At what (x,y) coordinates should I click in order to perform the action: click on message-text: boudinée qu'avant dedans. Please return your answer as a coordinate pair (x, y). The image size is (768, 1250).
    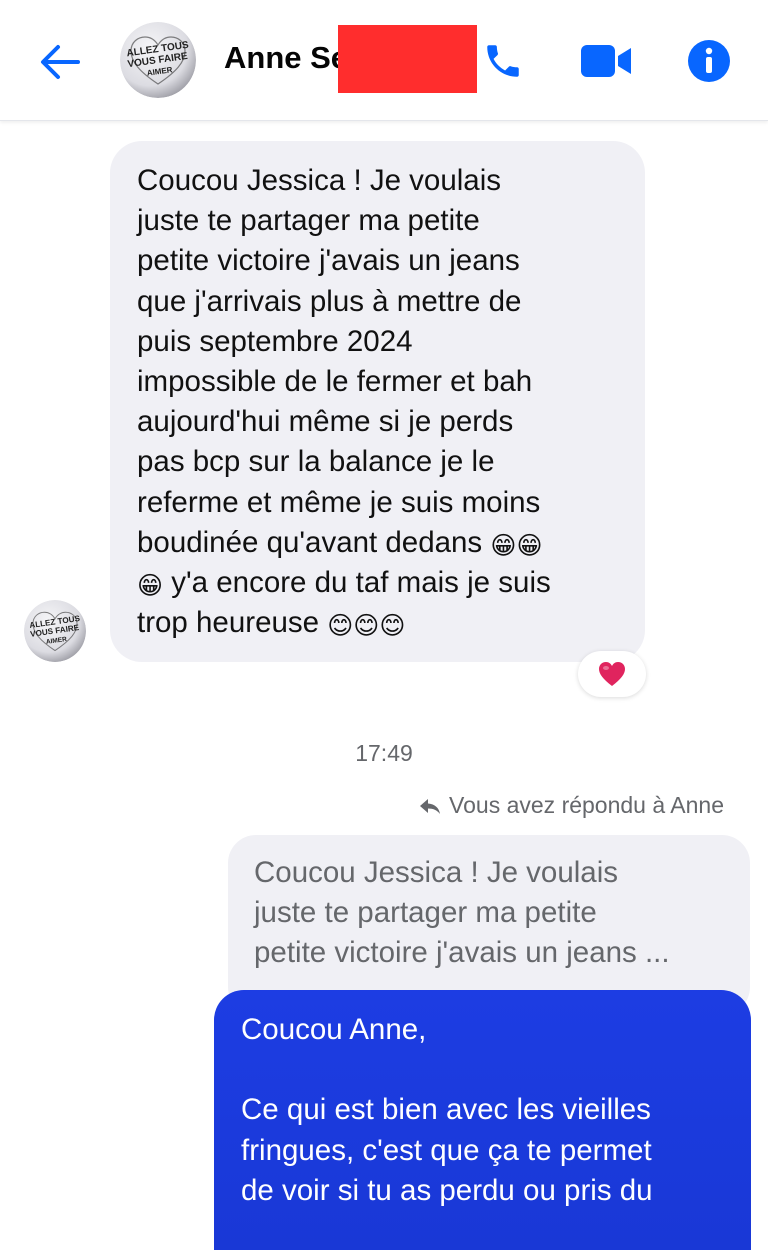
    Looking at the image, I should click on (310, 542).